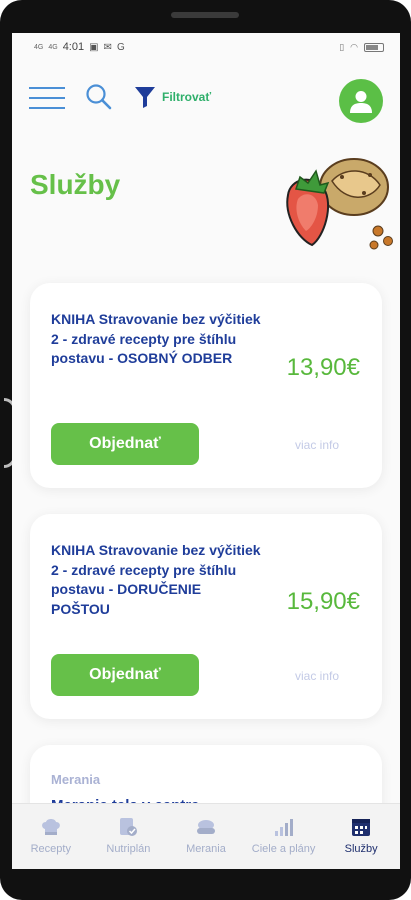 This screenshot has width=411, height=900. What do you see at coordinates (361, 827) in the screenshot?
I see `services-icon` at bounding box center [361, 827].